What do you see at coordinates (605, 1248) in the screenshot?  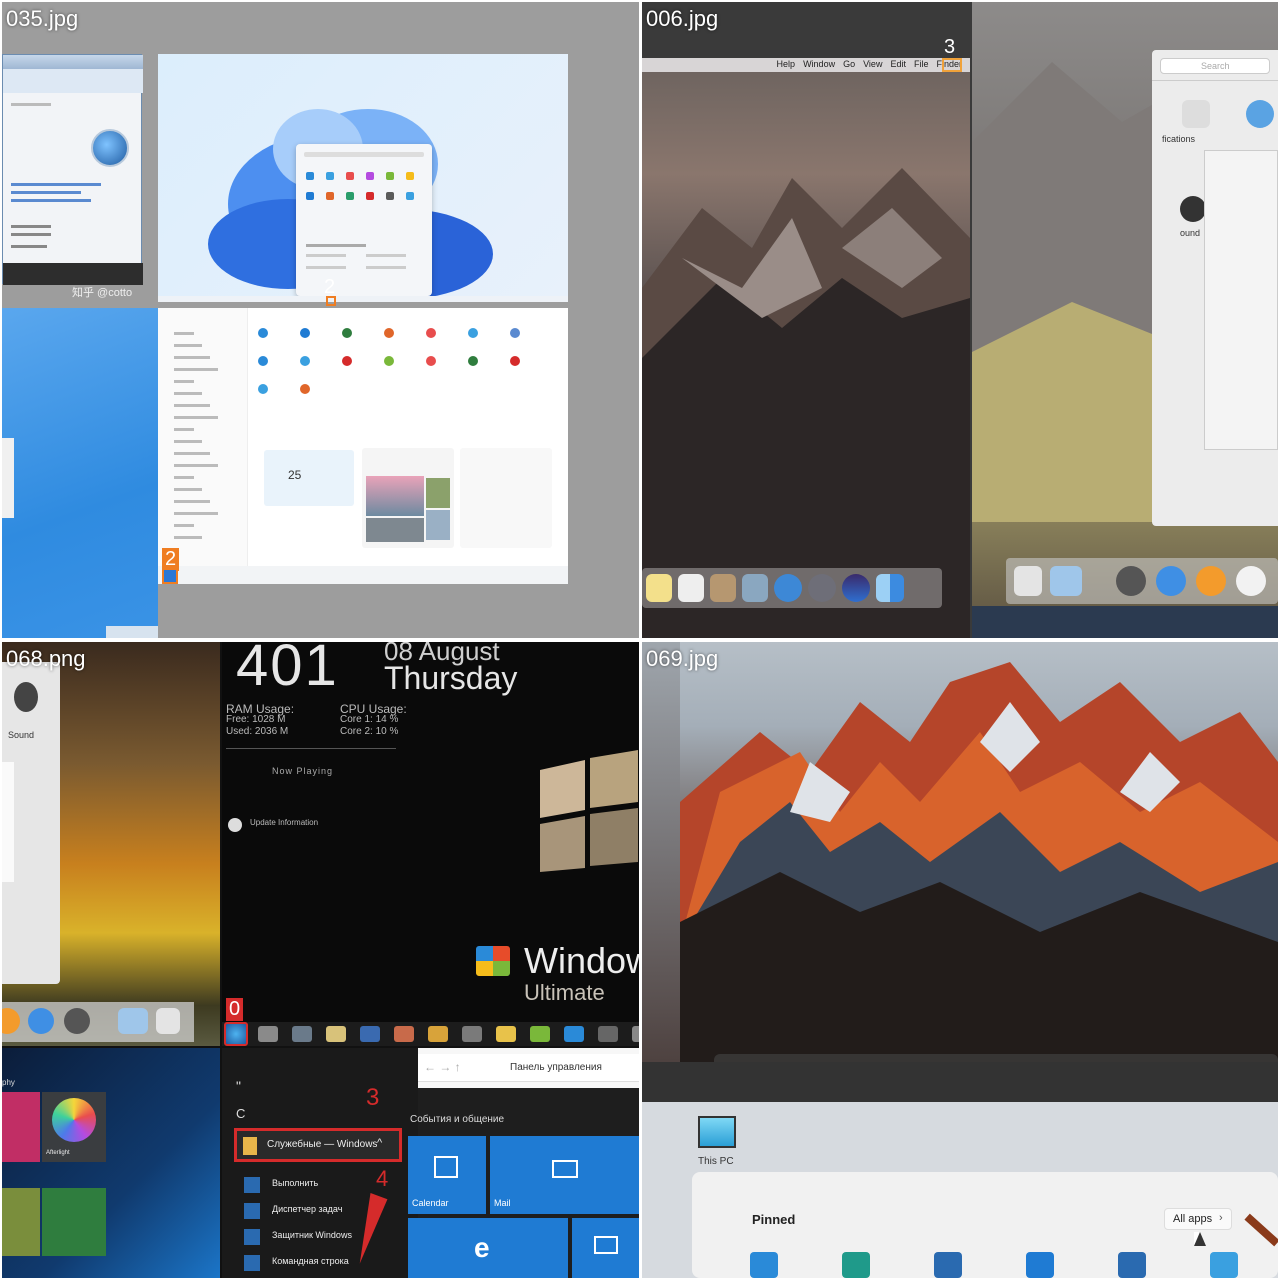 I see `photos-tile` at bounding box center [605, 1248].